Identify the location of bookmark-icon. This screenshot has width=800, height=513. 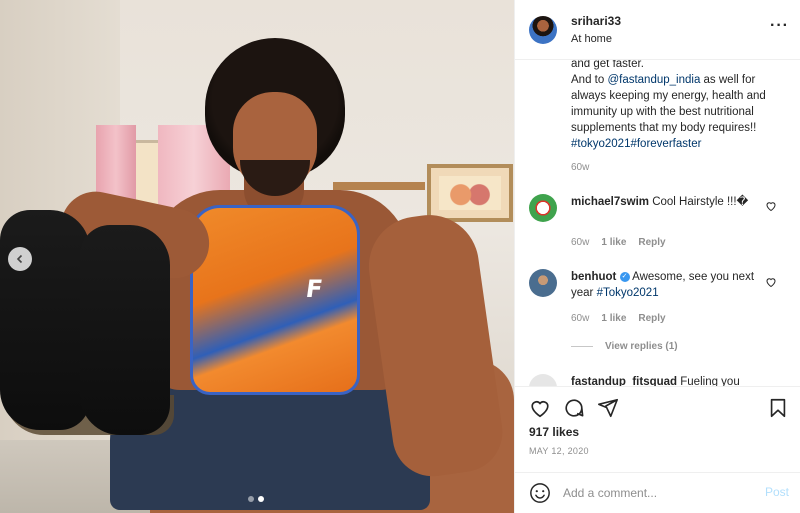
(778, 408).